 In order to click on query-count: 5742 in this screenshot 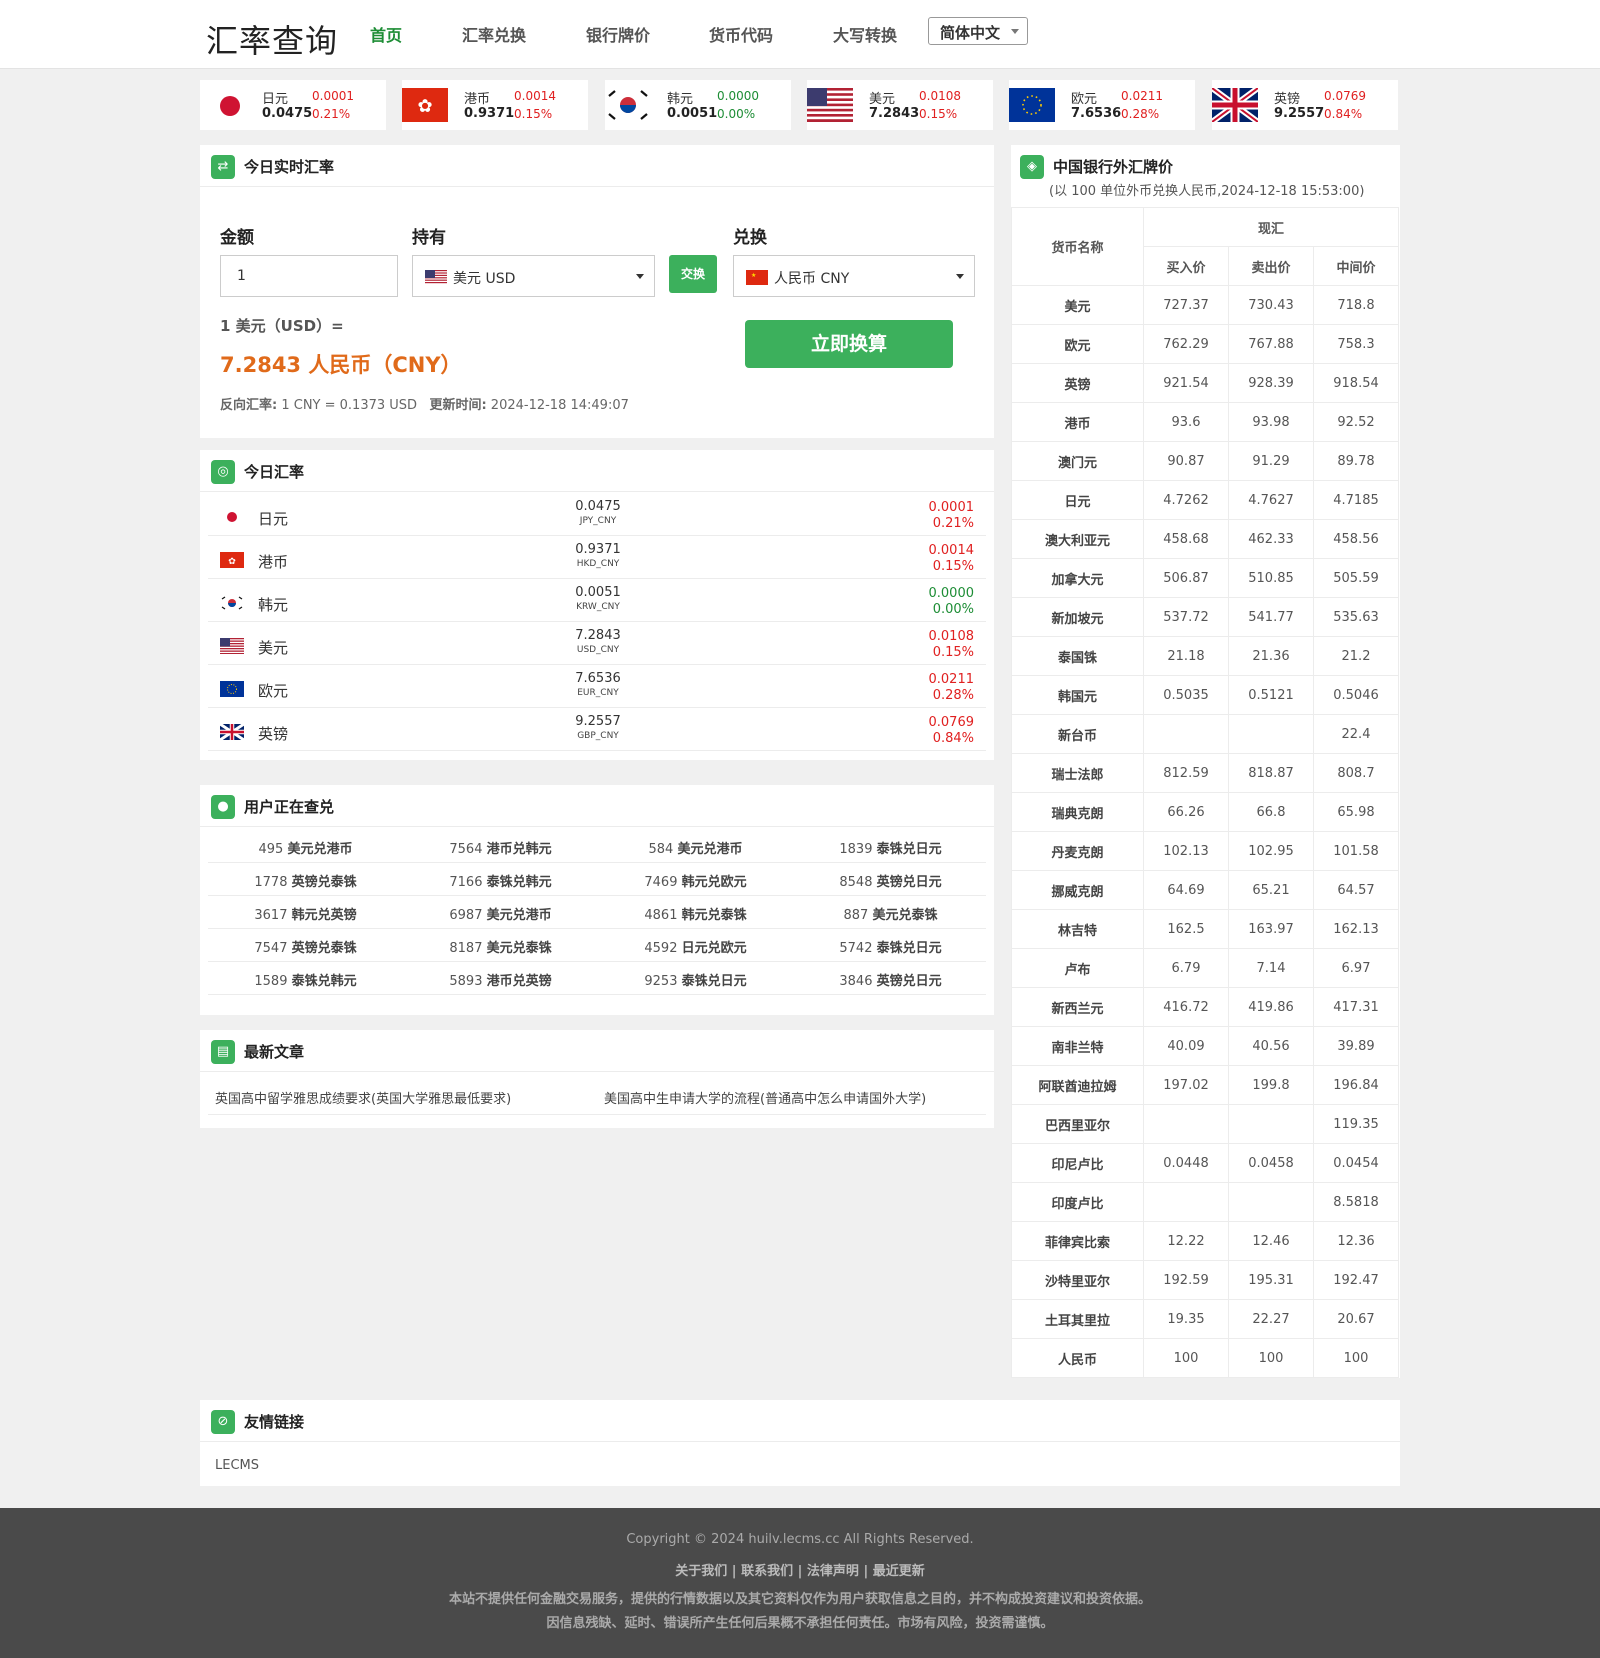, I will do `click(856, 948)`.